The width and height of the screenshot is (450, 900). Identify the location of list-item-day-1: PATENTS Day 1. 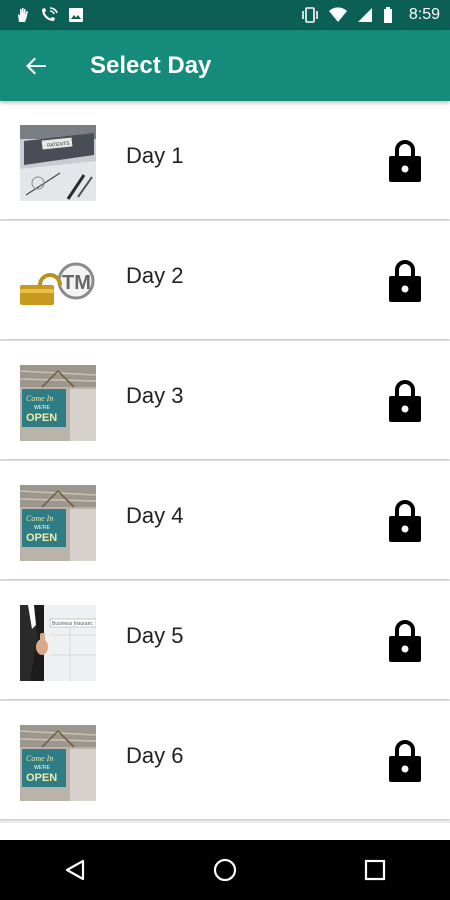
(225, 160).